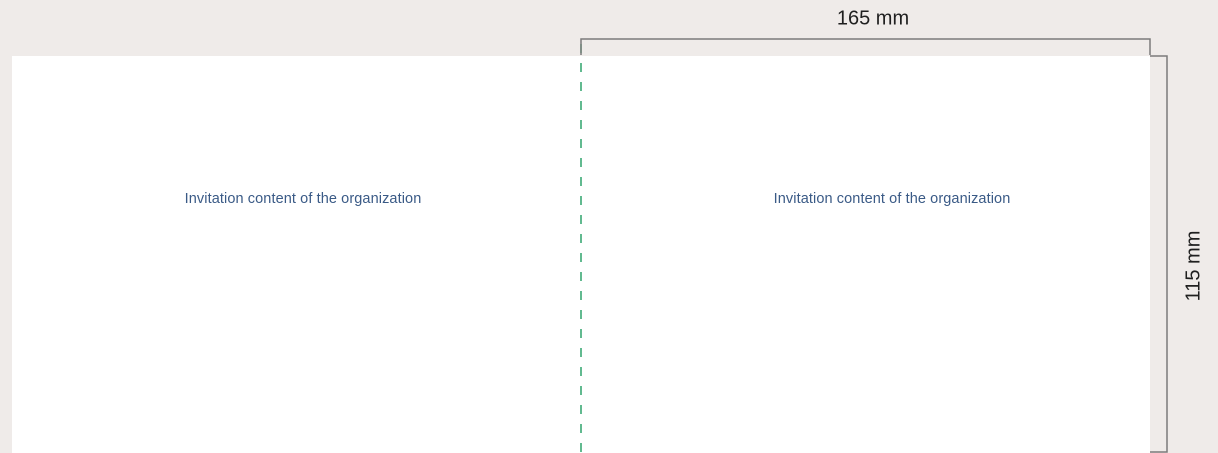 The height and width of the screenshot is (453, 1218). Describe the element at coordinates (1159, 254) in the screenshot. I see `height-dimension-line` at that location.